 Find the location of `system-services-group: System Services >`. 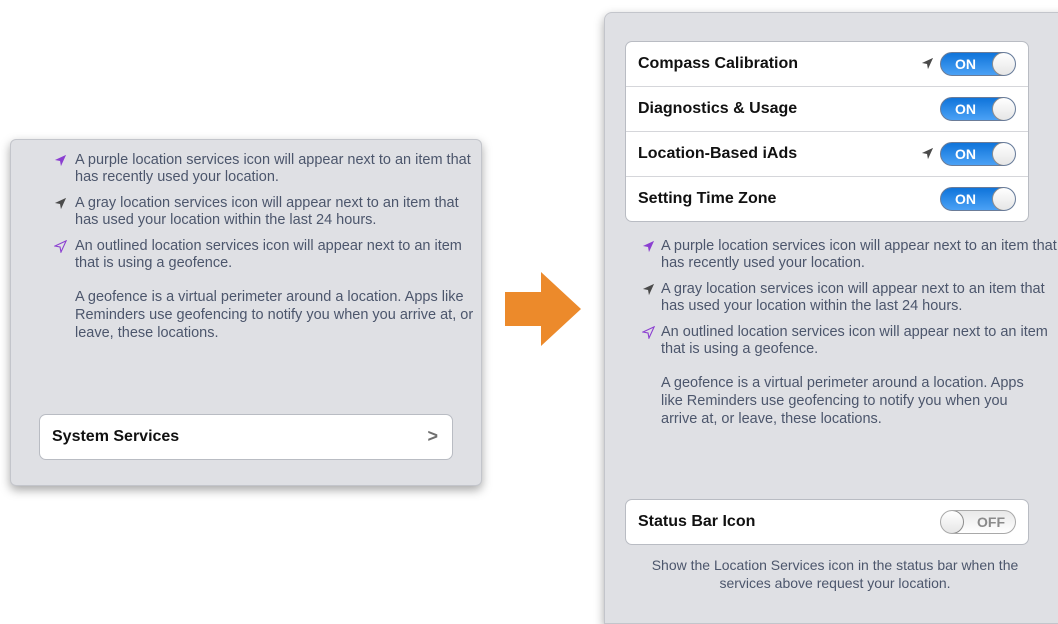

system-services-group: System Services > is located at coordinates (246, 437).